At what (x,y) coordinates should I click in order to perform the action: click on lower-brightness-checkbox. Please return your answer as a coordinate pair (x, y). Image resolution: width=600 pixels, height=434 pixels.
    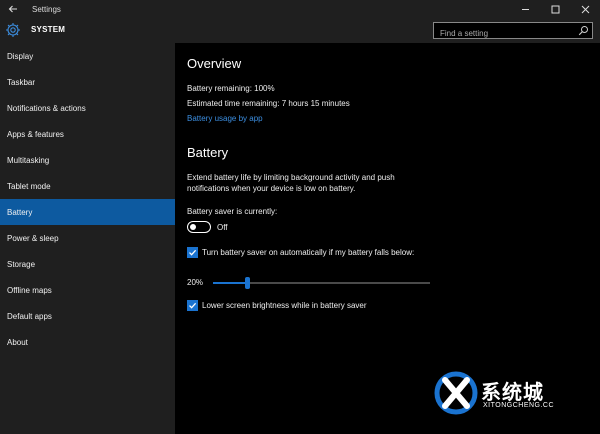
    Looking at the image, I should click on (192, 305).